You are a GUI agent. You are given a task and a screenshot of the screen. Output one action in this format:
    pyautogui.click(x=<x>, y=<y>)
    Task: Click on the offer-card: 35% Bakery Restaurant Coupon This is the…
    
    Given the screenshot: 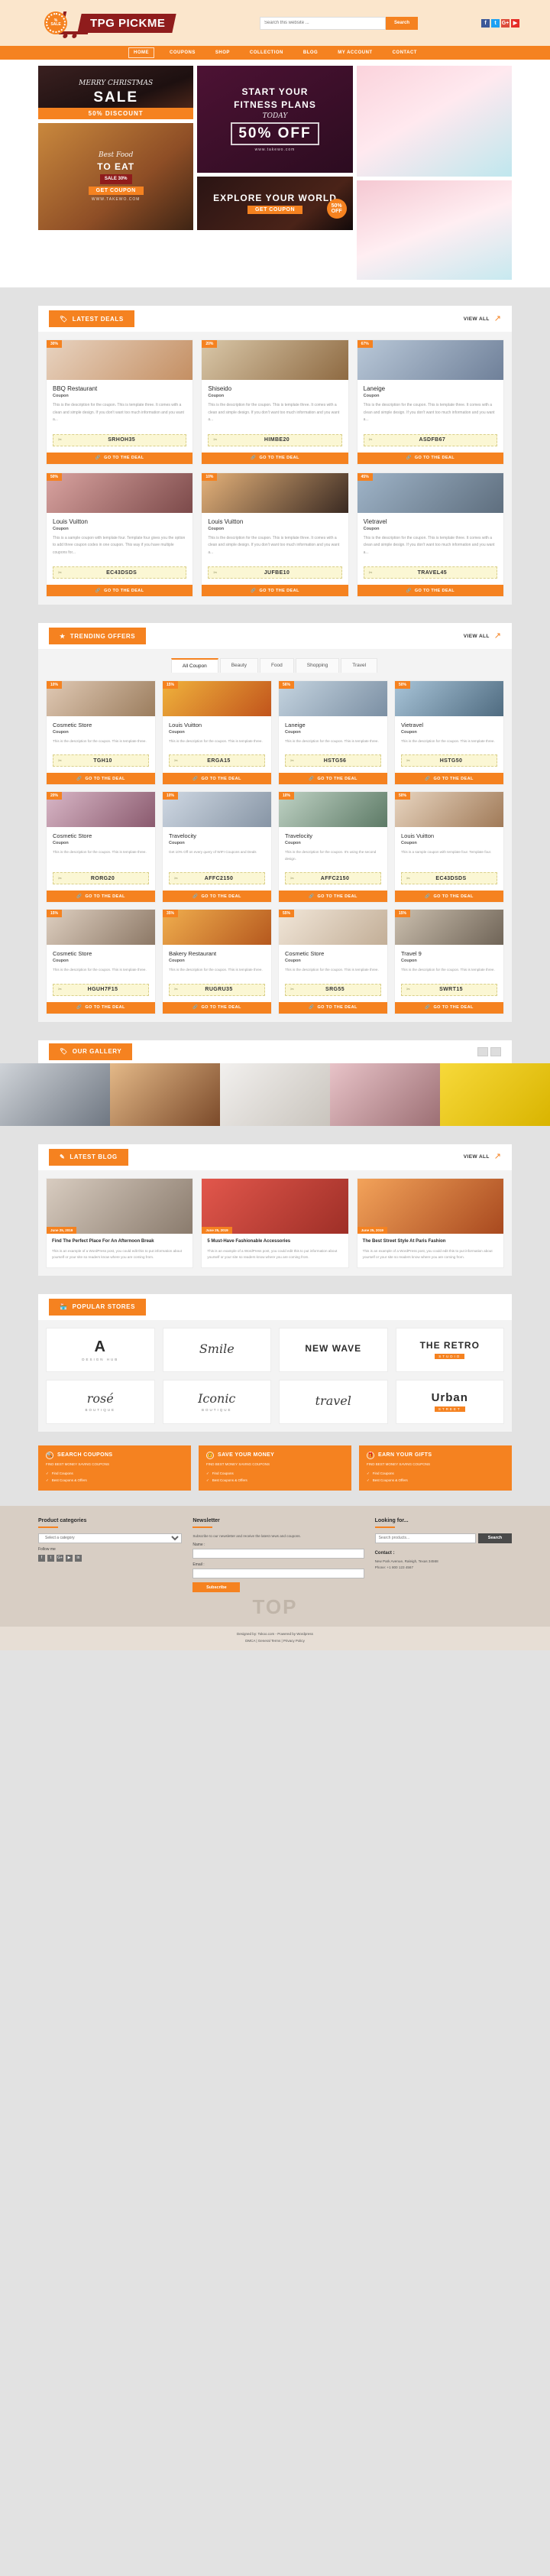 What is the action you would take?
    pyautogui.click(x=217, y=962)
    